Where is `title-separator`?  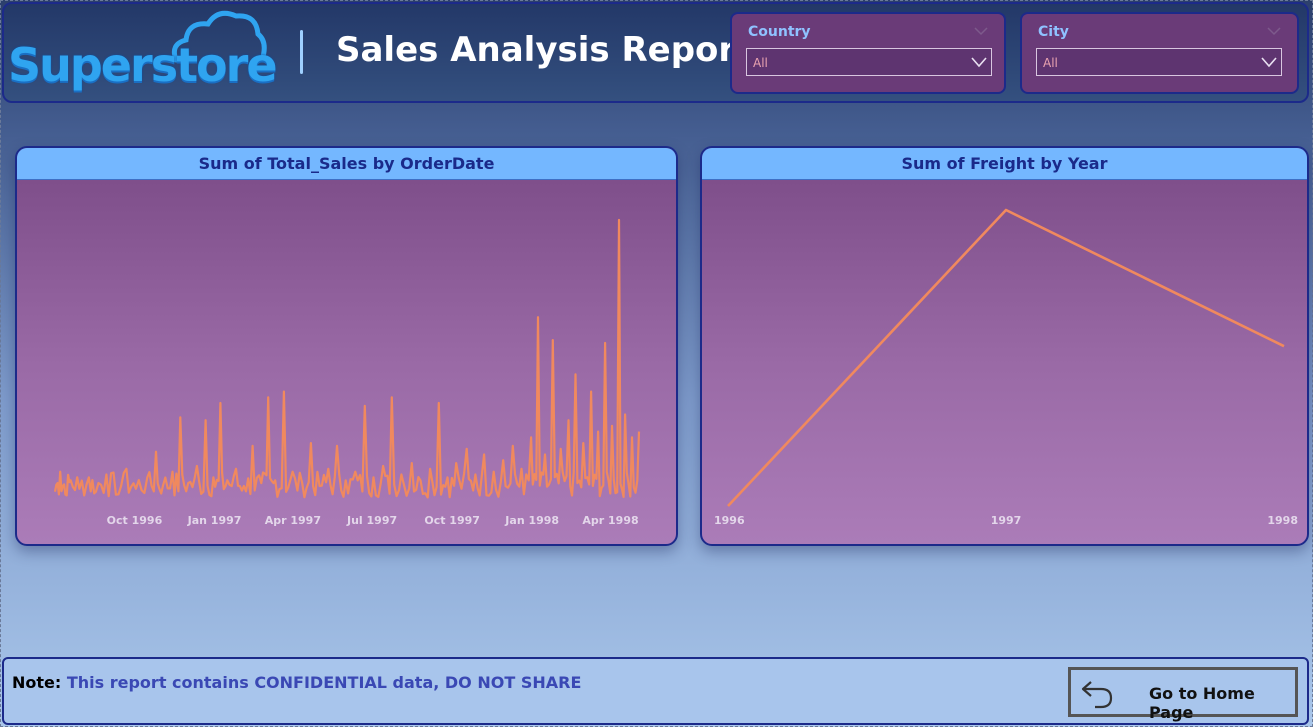 title-separator is located at coordinates (301, 52).